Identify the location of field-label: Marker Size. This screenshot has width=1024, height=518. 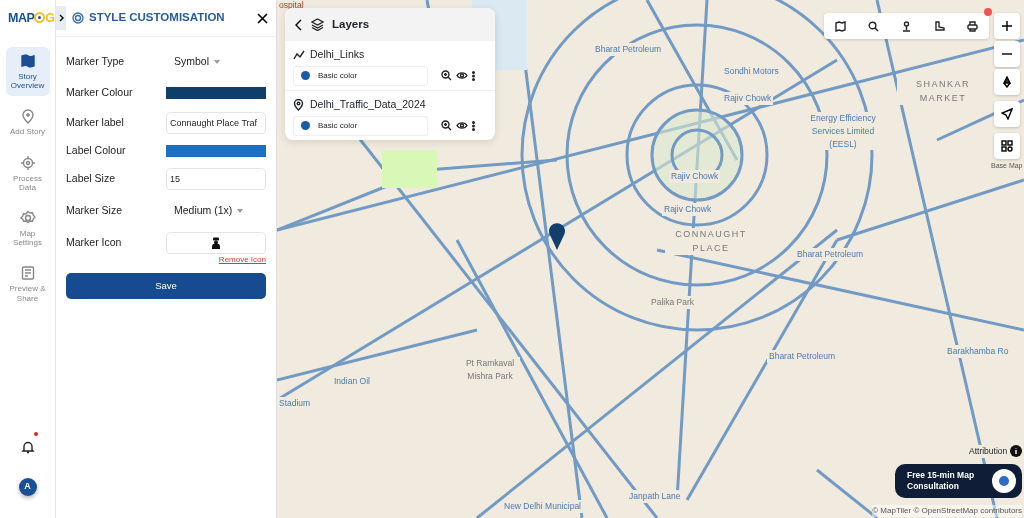
(94, 210).